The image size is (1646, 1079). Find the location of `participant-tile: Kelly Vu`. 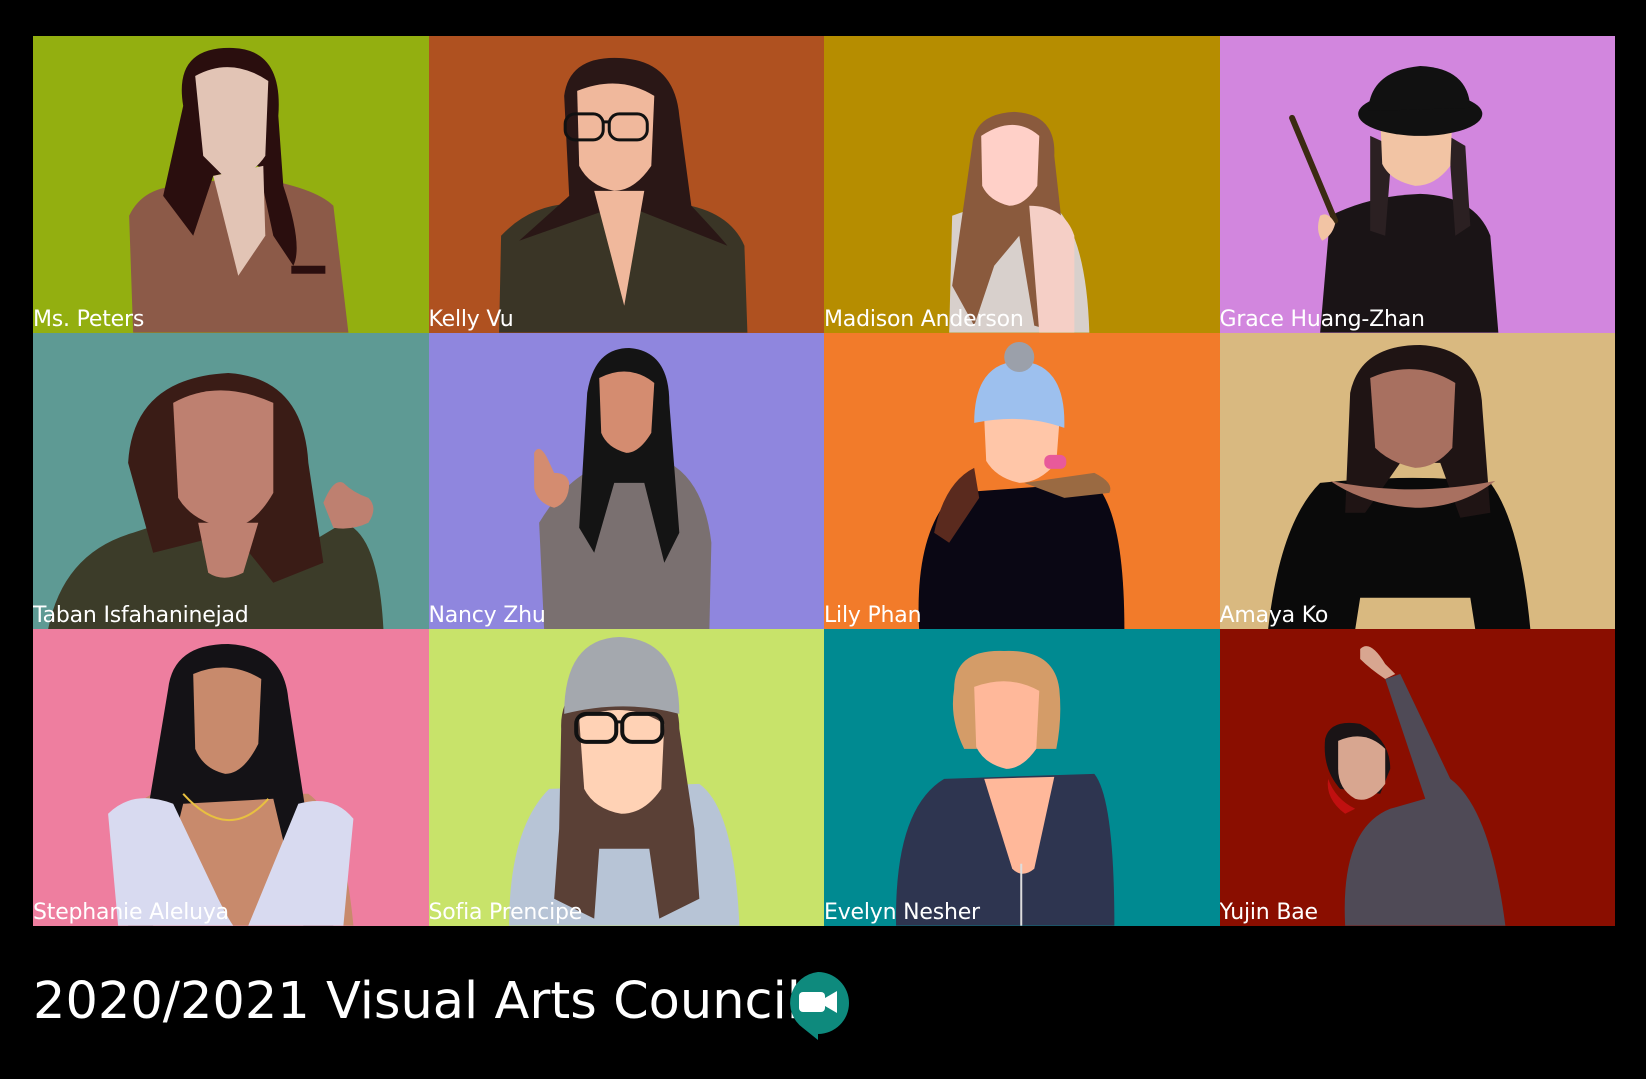

participant-tile: Kelly Vu is located at coordinates (626, 184).